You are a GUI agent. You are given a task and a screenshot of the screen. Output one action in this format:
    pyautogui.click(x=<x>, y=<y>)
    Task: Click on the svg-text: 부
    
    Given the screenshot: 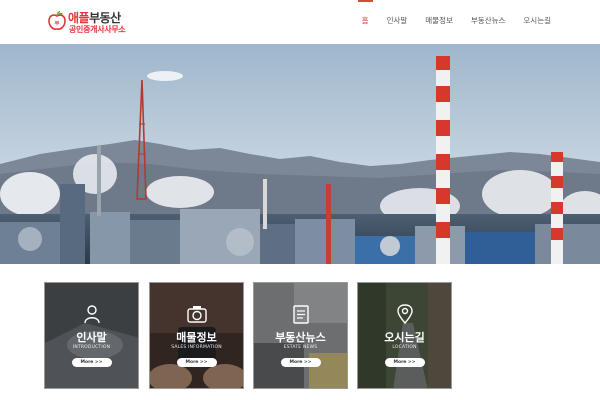 What is the action you would take?
    pyautogui.click(x=57, y=23)
    